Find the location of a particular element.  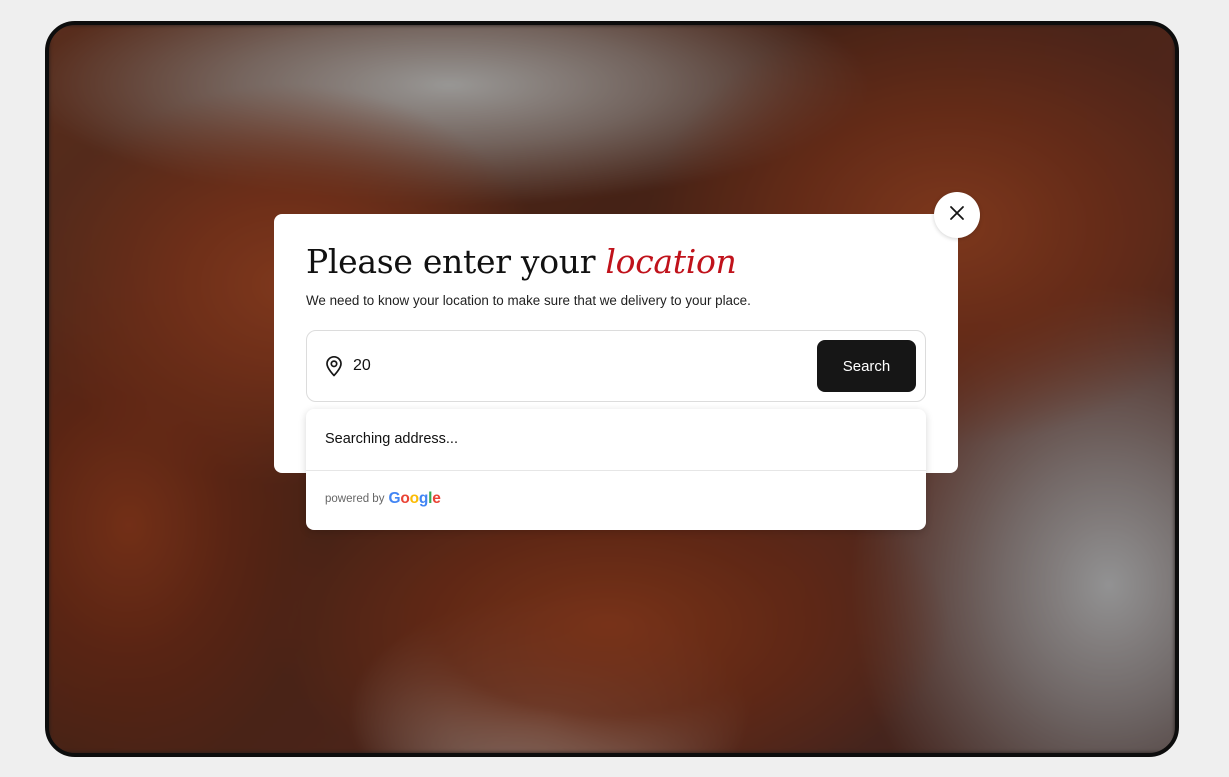

google-logo: Google is located at coordinates (414, 498).